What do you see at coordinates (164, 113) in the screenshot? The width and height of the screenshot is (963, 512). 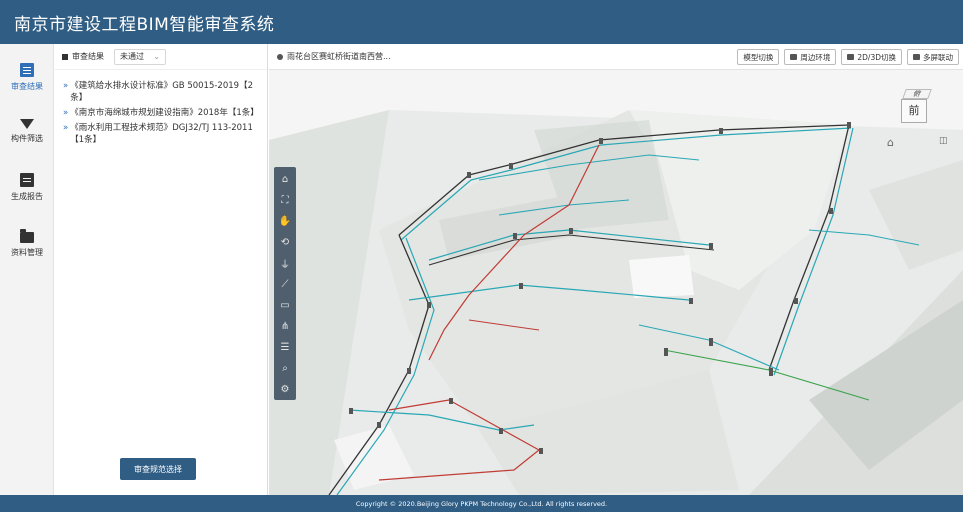 I see `regulation-text: 《南京市海绵城市规划建设指南》2018年【1条】` at bounding box center [164, 113].